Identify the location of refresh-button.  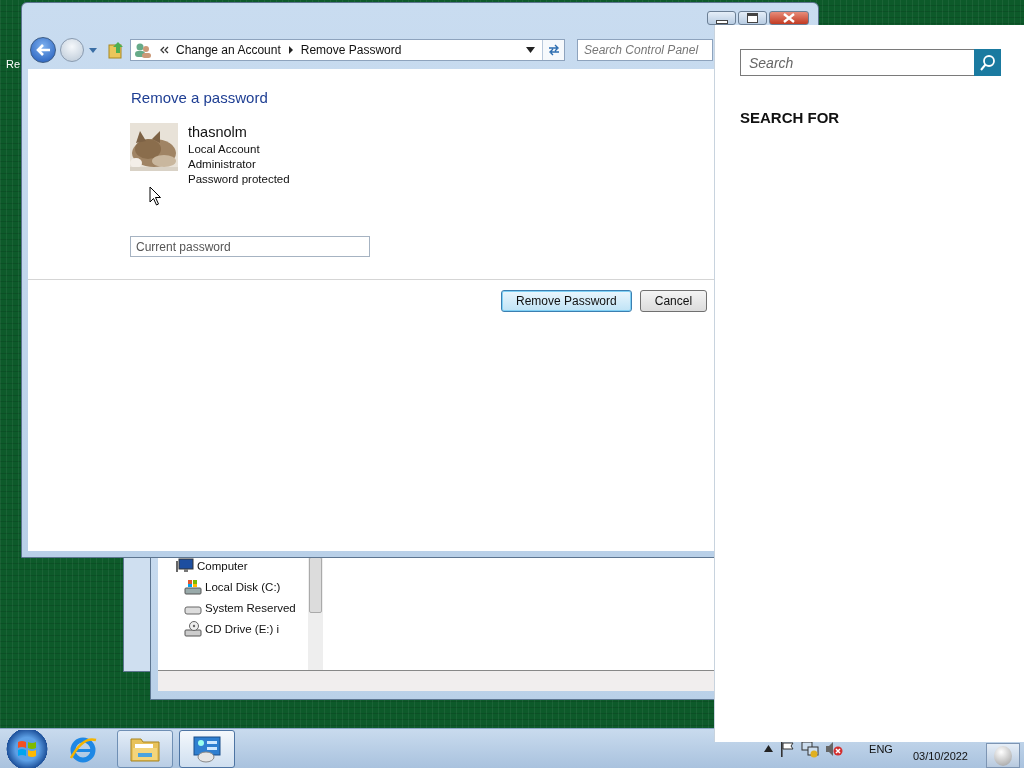
(553, 50).